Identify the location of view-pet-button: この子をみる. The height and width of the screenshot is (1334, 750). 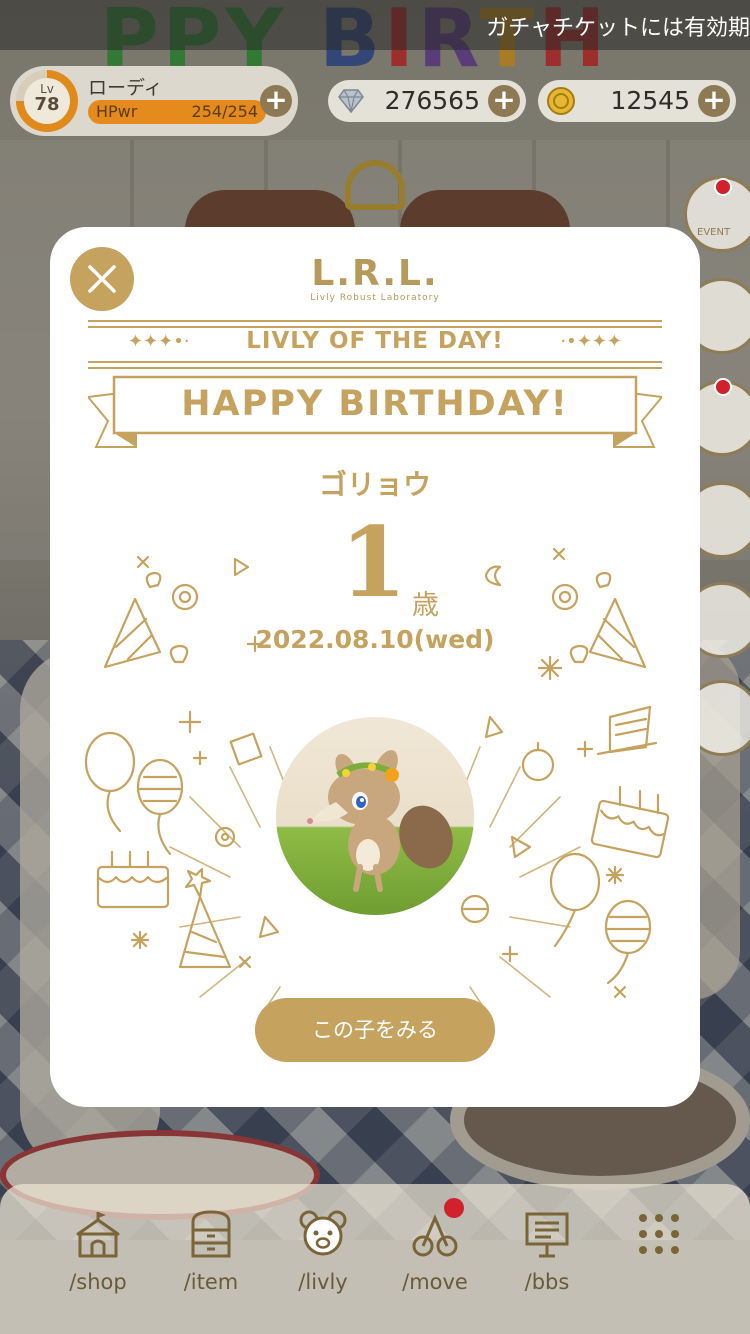
(375, 1030).